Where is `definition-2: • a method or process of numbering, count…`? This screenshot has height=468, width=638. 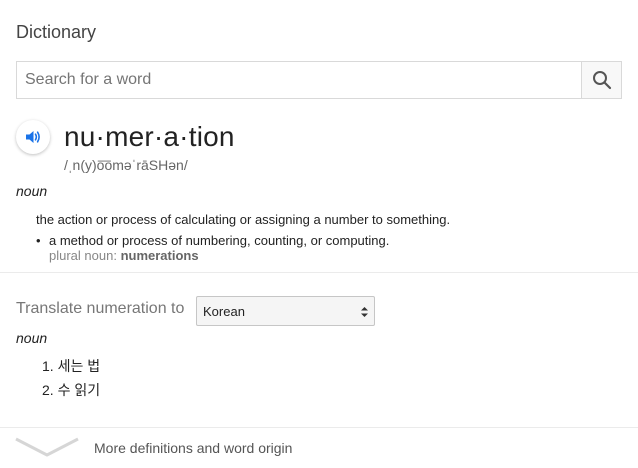 definition-2: • a method or process of numbering, count… is located at coordinates (212, 240).